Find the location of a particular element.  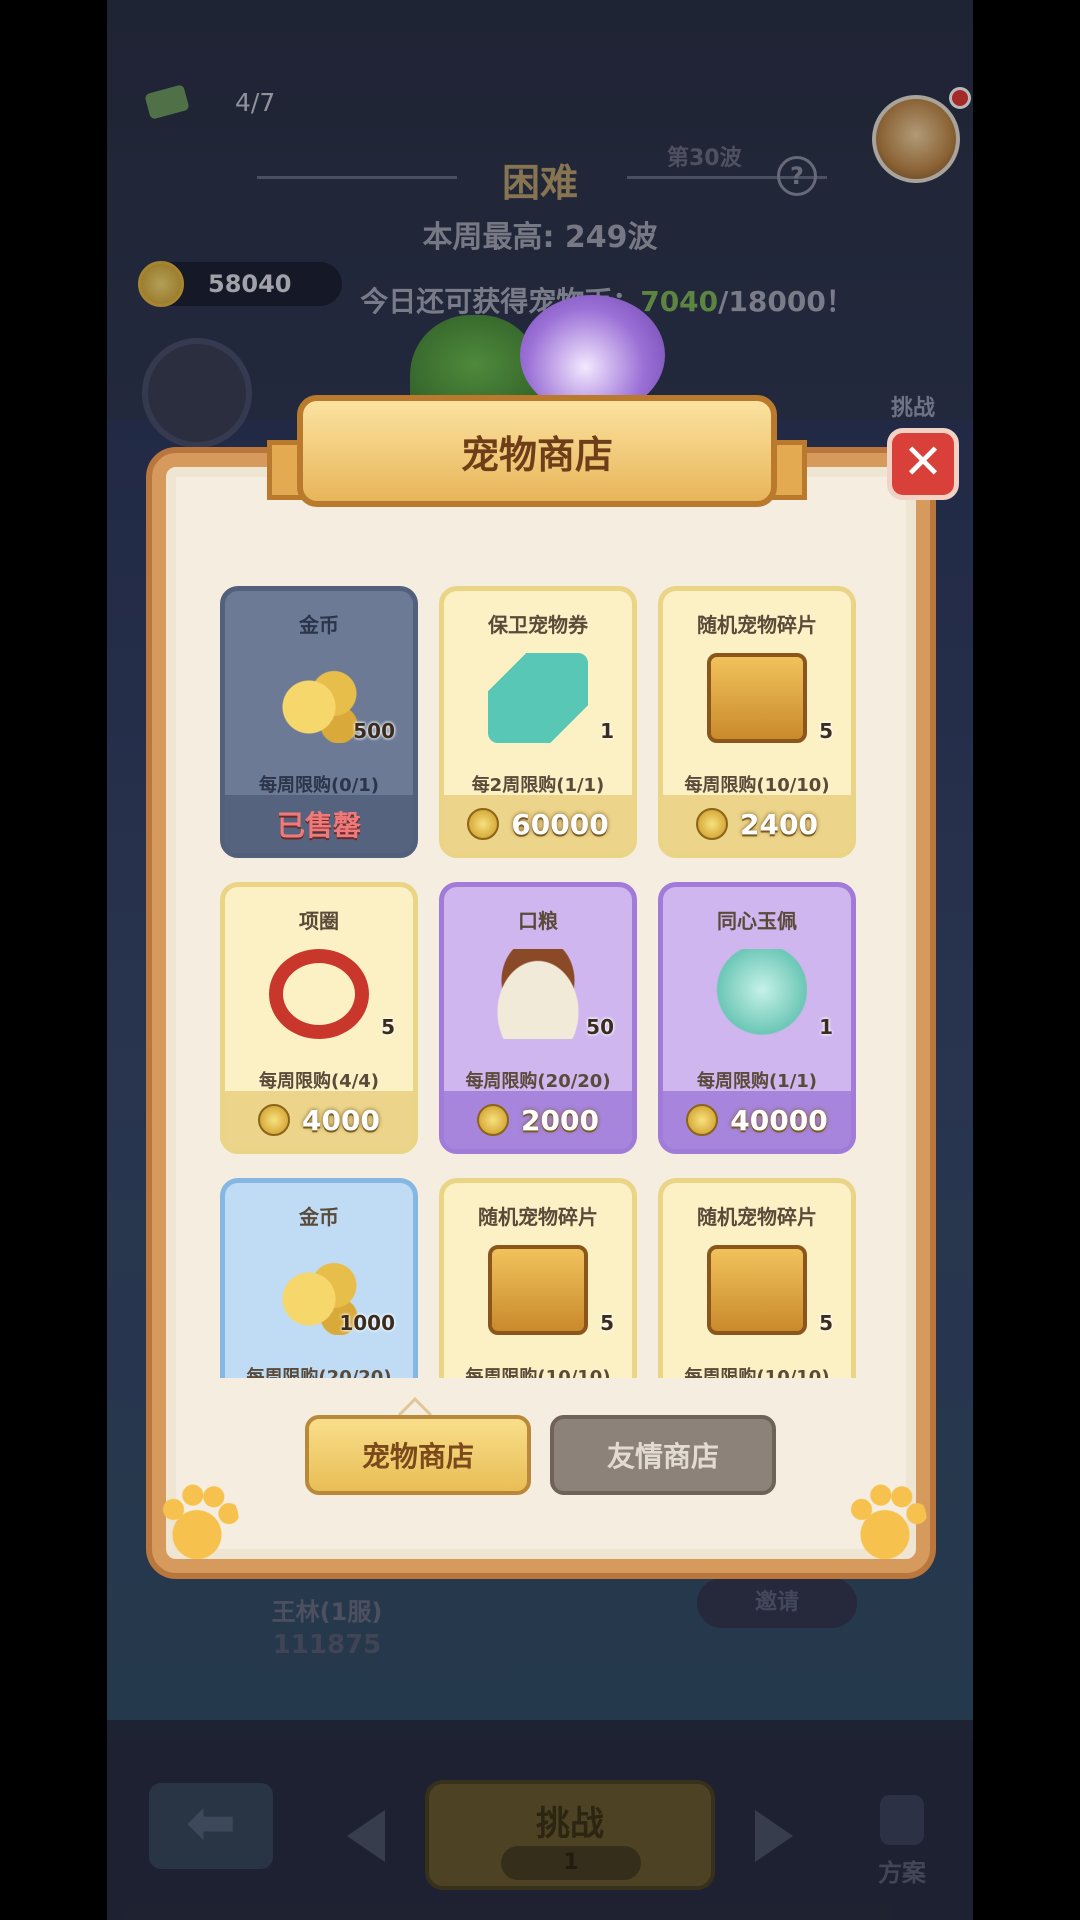

shop-title: 宠物商店 is located at coordinates (536, 454).